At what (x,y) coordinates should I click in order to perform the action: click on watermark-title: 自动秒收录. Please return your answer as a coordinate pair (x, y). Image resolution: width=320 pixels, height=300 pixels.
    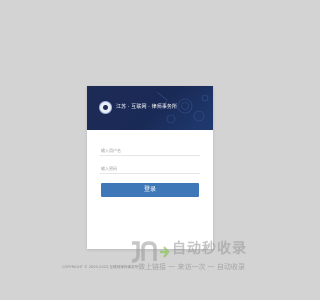
    Looking at the image, I should click on (209, 249).